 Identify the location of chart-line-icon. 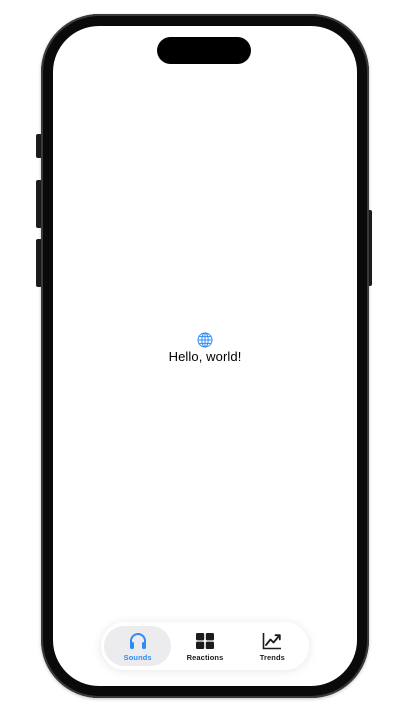
(272, 641).